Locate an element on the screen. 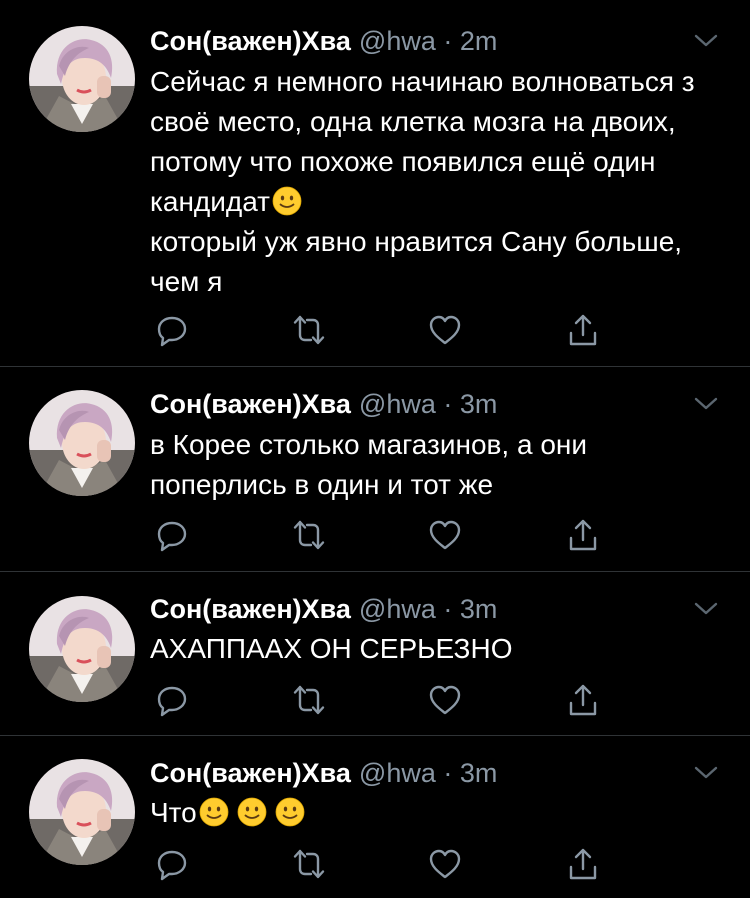 This screenshot has height=898, width=750. tweet-text: Что is located at coordinates (442, 813).